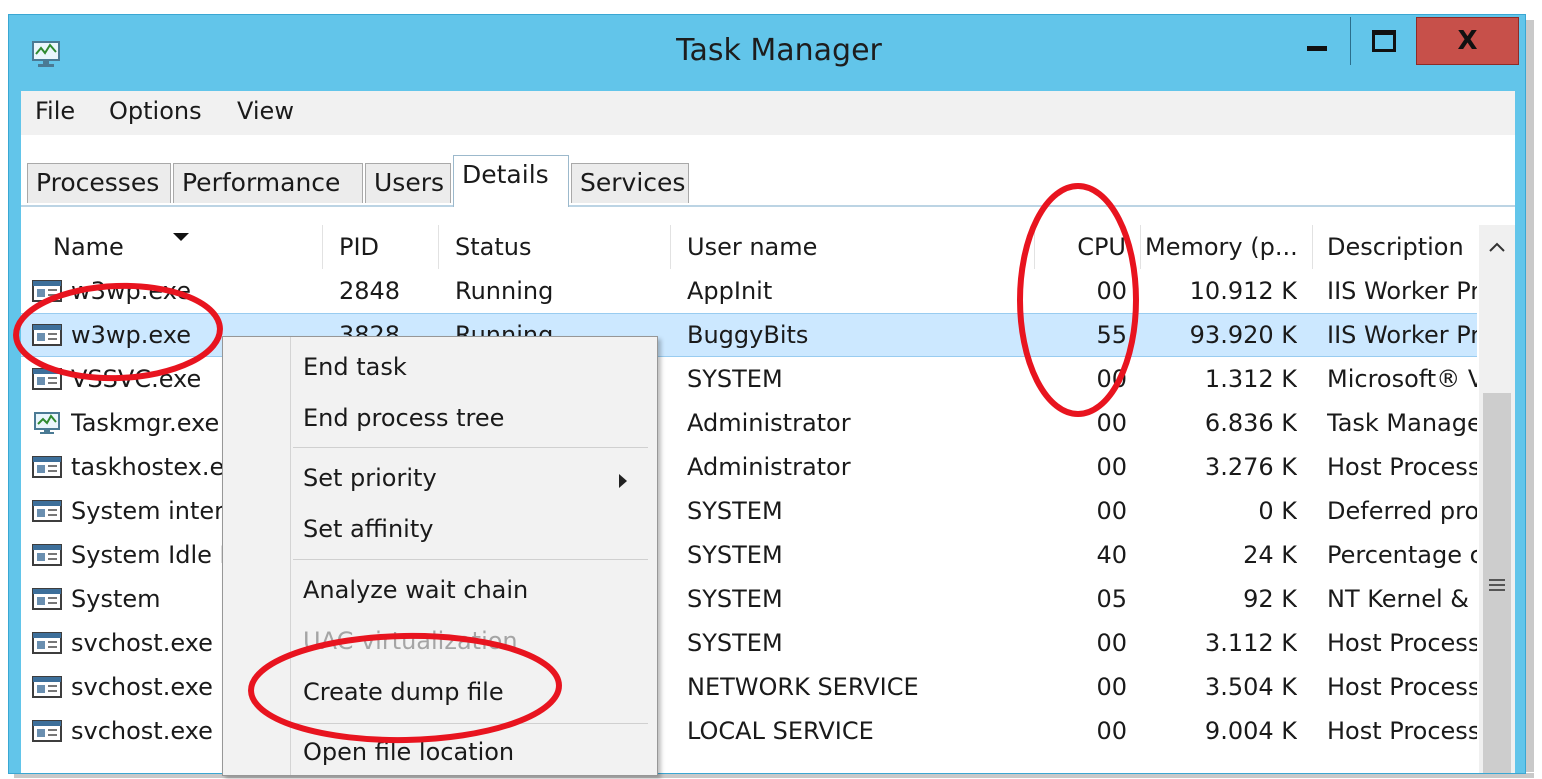 The image size is (1542, 779). Describe the element at coordinates (181, 237) in the screenshot. I see `sort-descending-icon` at that location.